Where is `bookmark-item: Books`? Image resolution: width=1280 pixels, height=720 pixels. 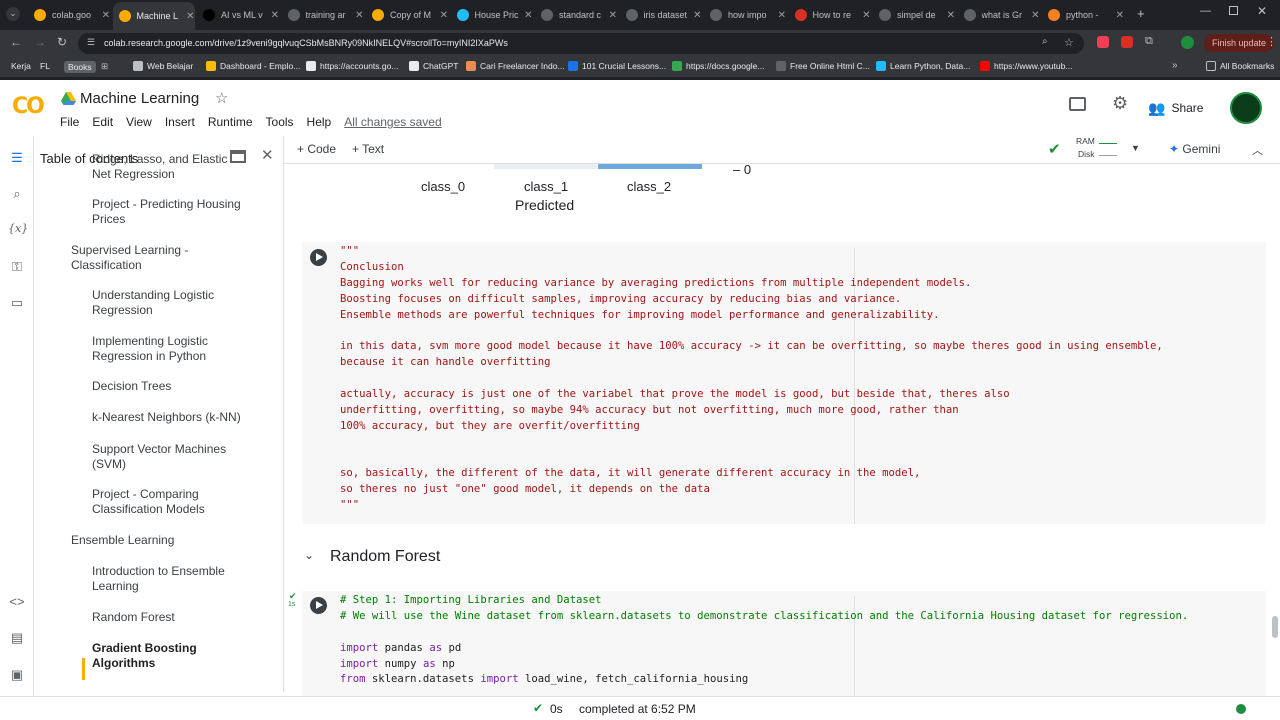 bookmark-item: Books is located at coordinates (80, 67).